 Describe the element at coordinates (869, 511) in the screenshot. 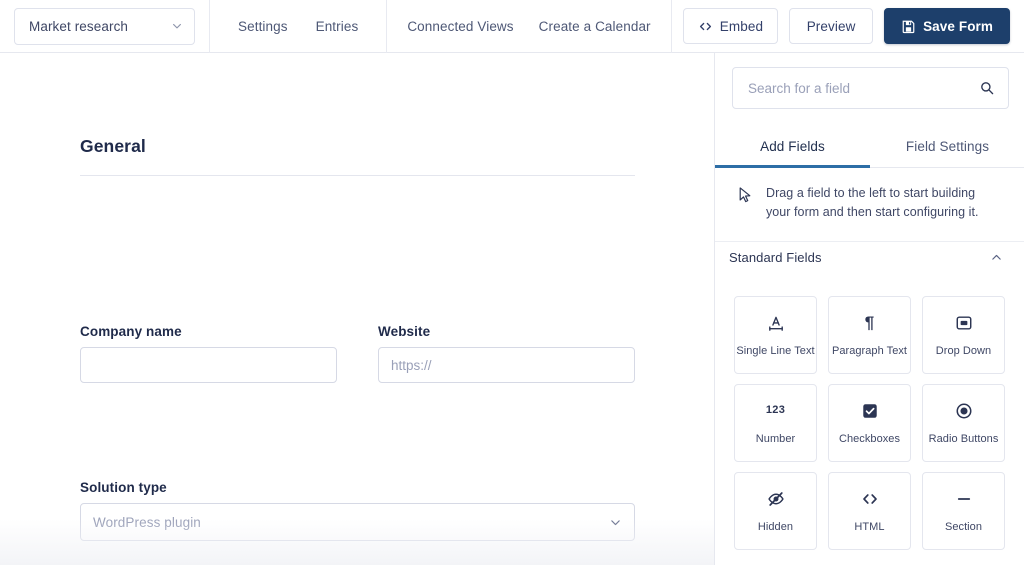

I see `field-card-html: HTML` at that location.